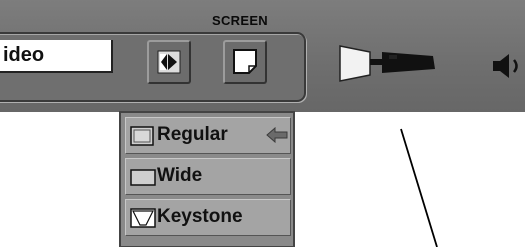 Image resolution: width=525 pixels, height=247 pixels. What do you see at coordinates (56, 56) in the screenshot?
I see `input-source-field: ideo` at bounding box center [56, 56].